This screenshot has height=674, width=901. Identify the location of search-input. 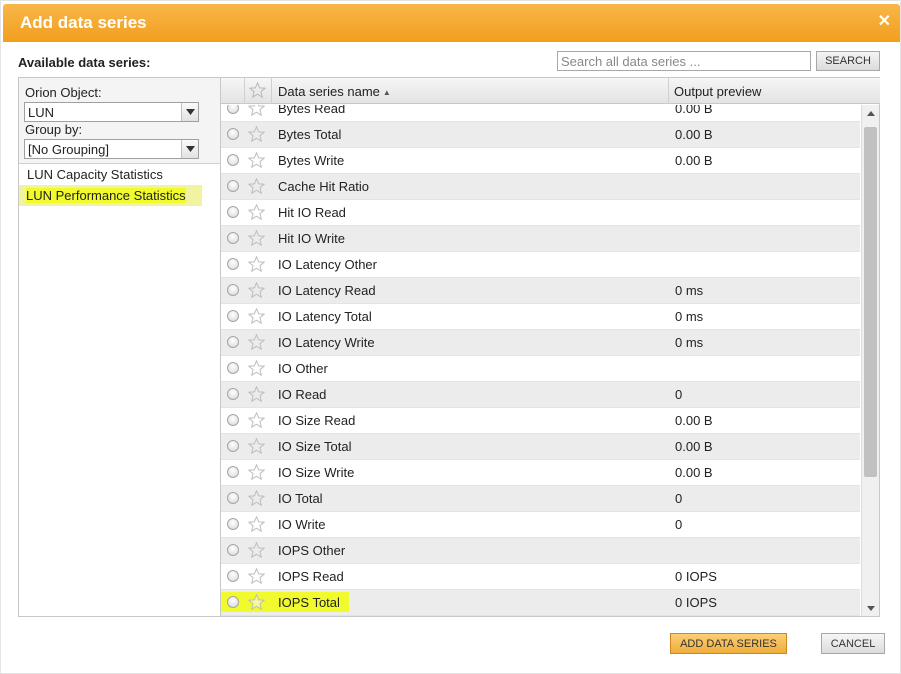
(684, 61).